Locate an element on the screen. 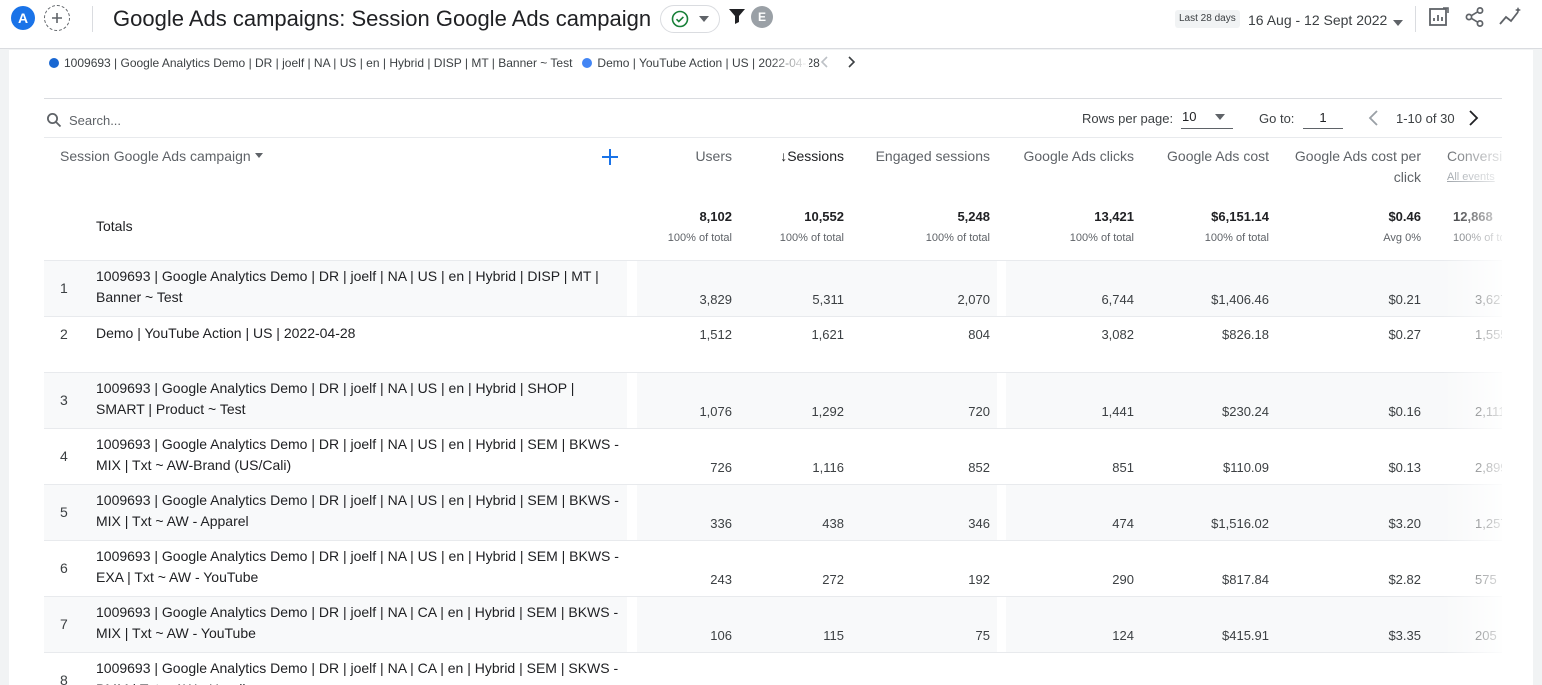  table-cell: 1,116 is located at coordinates (828, 467).